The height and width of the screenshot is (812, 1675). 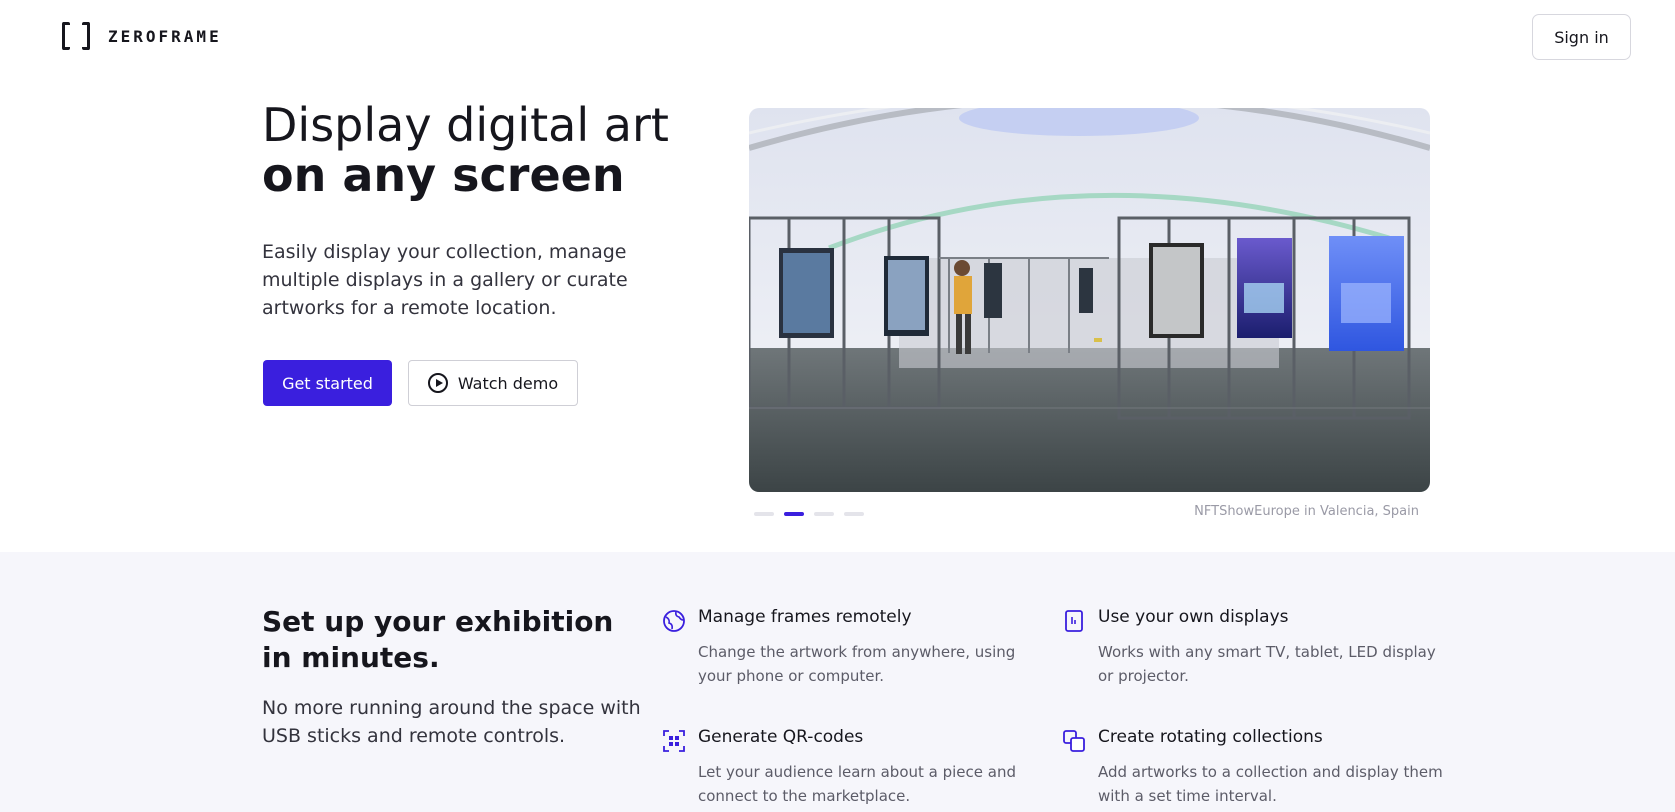 I want to click on feature-name: Use your own displays, so click(x=1193, y=617).